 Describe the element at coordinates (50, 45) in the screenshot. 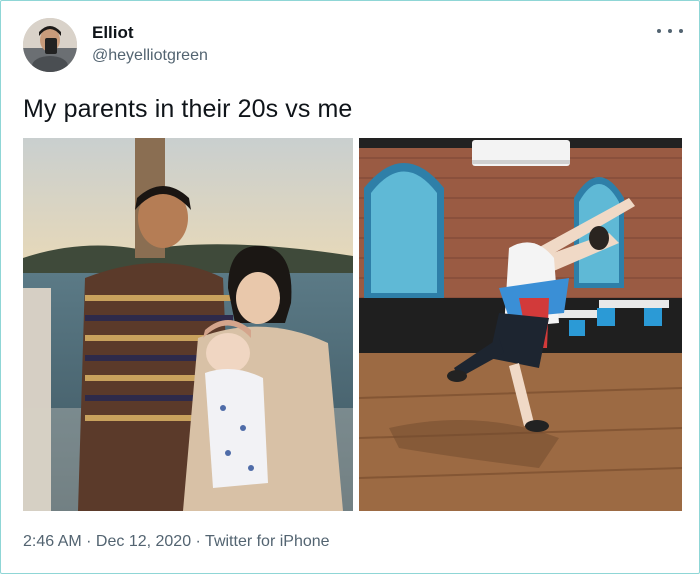

I see `avatar` at that location.